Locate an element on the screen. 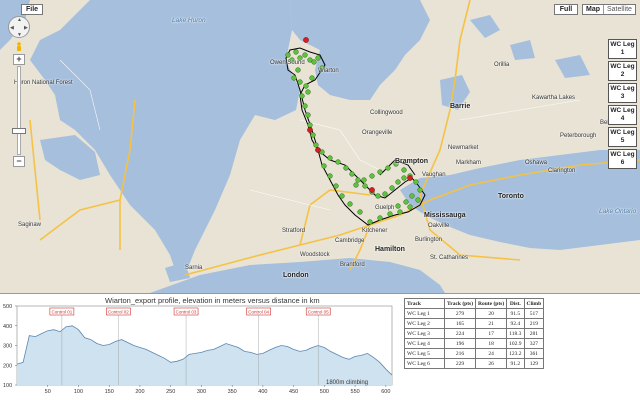 The width and height of the screenshot is (640, 400). leg-button-5: WC Leg 5 is located at coordinates (622, 137).